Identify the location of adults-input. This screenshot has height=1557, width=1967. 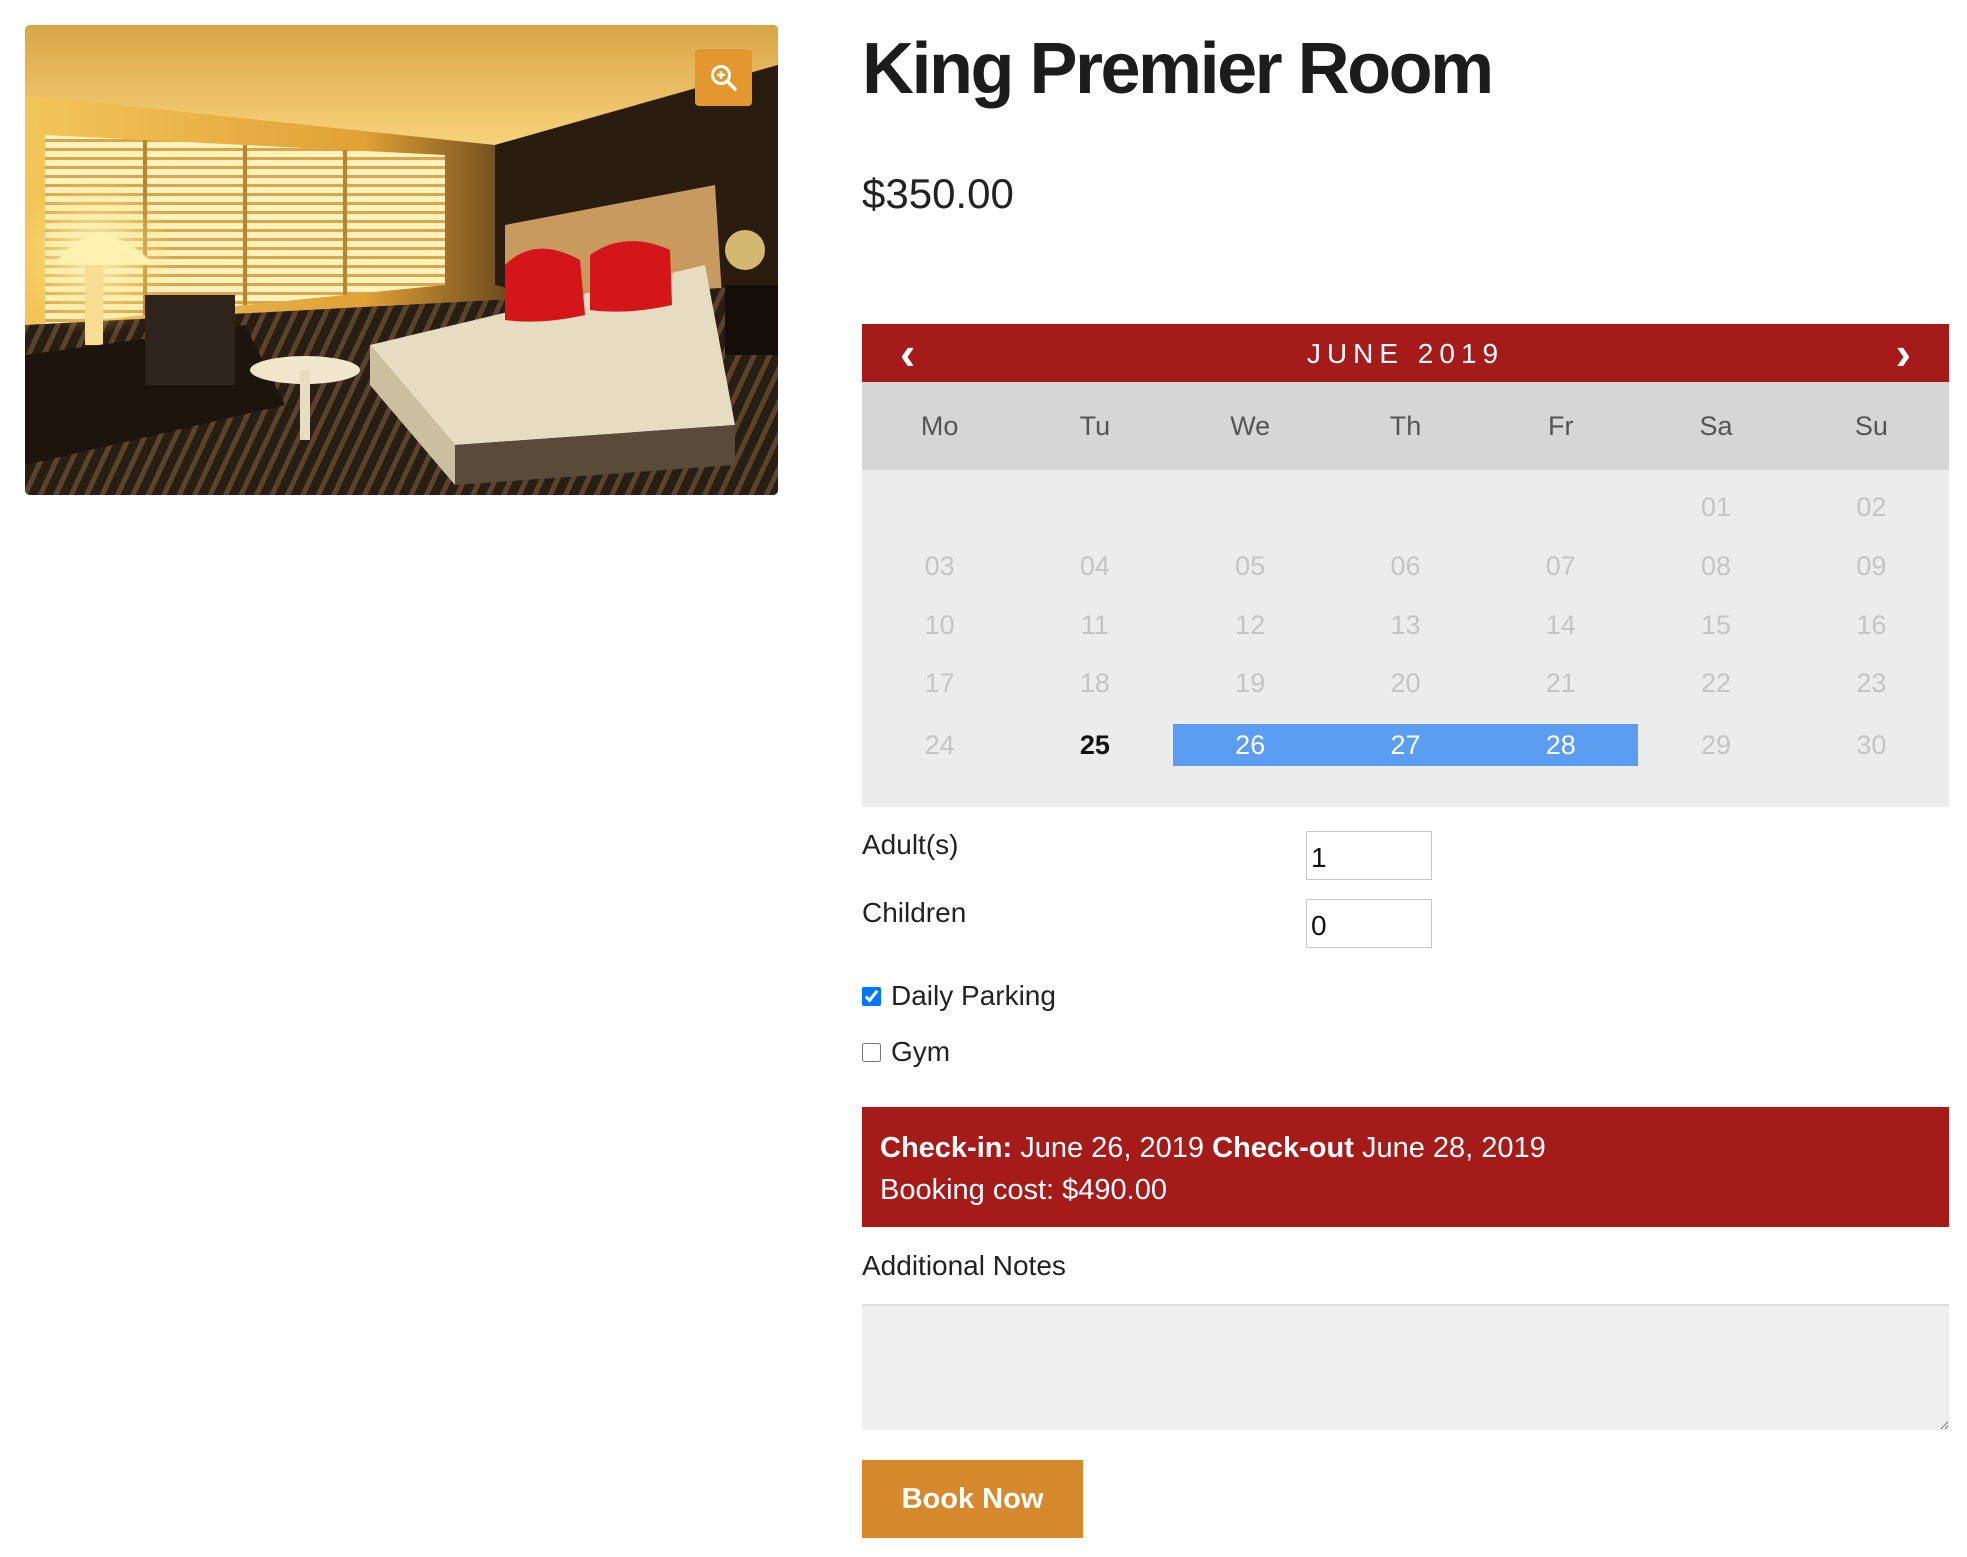
(1369, 855).